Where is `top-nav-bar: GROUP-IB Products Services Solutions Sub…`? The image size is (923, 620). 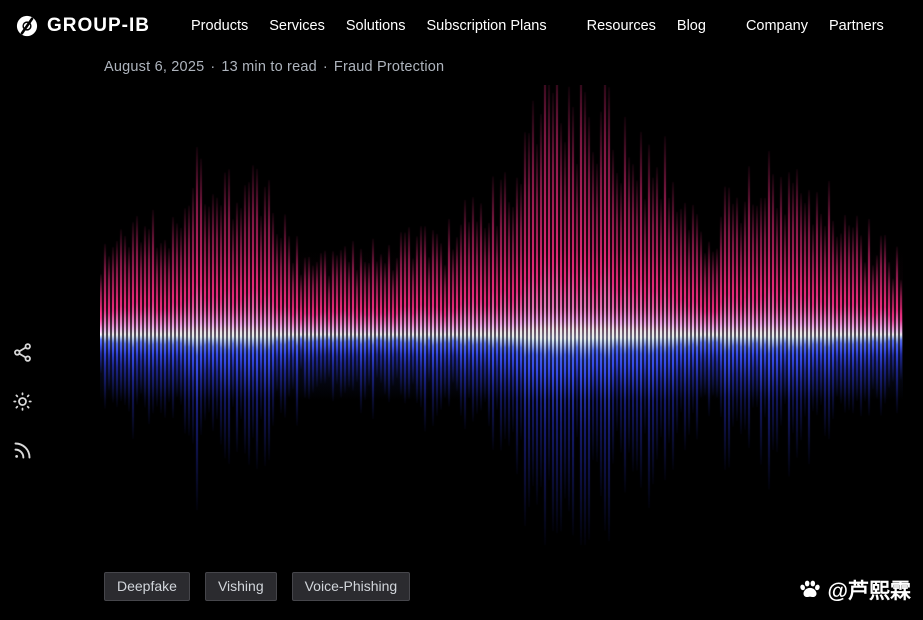
top-nav-bar: GROUP-IB Products Services Solutions Sub… is located at coordinates (461, 26).